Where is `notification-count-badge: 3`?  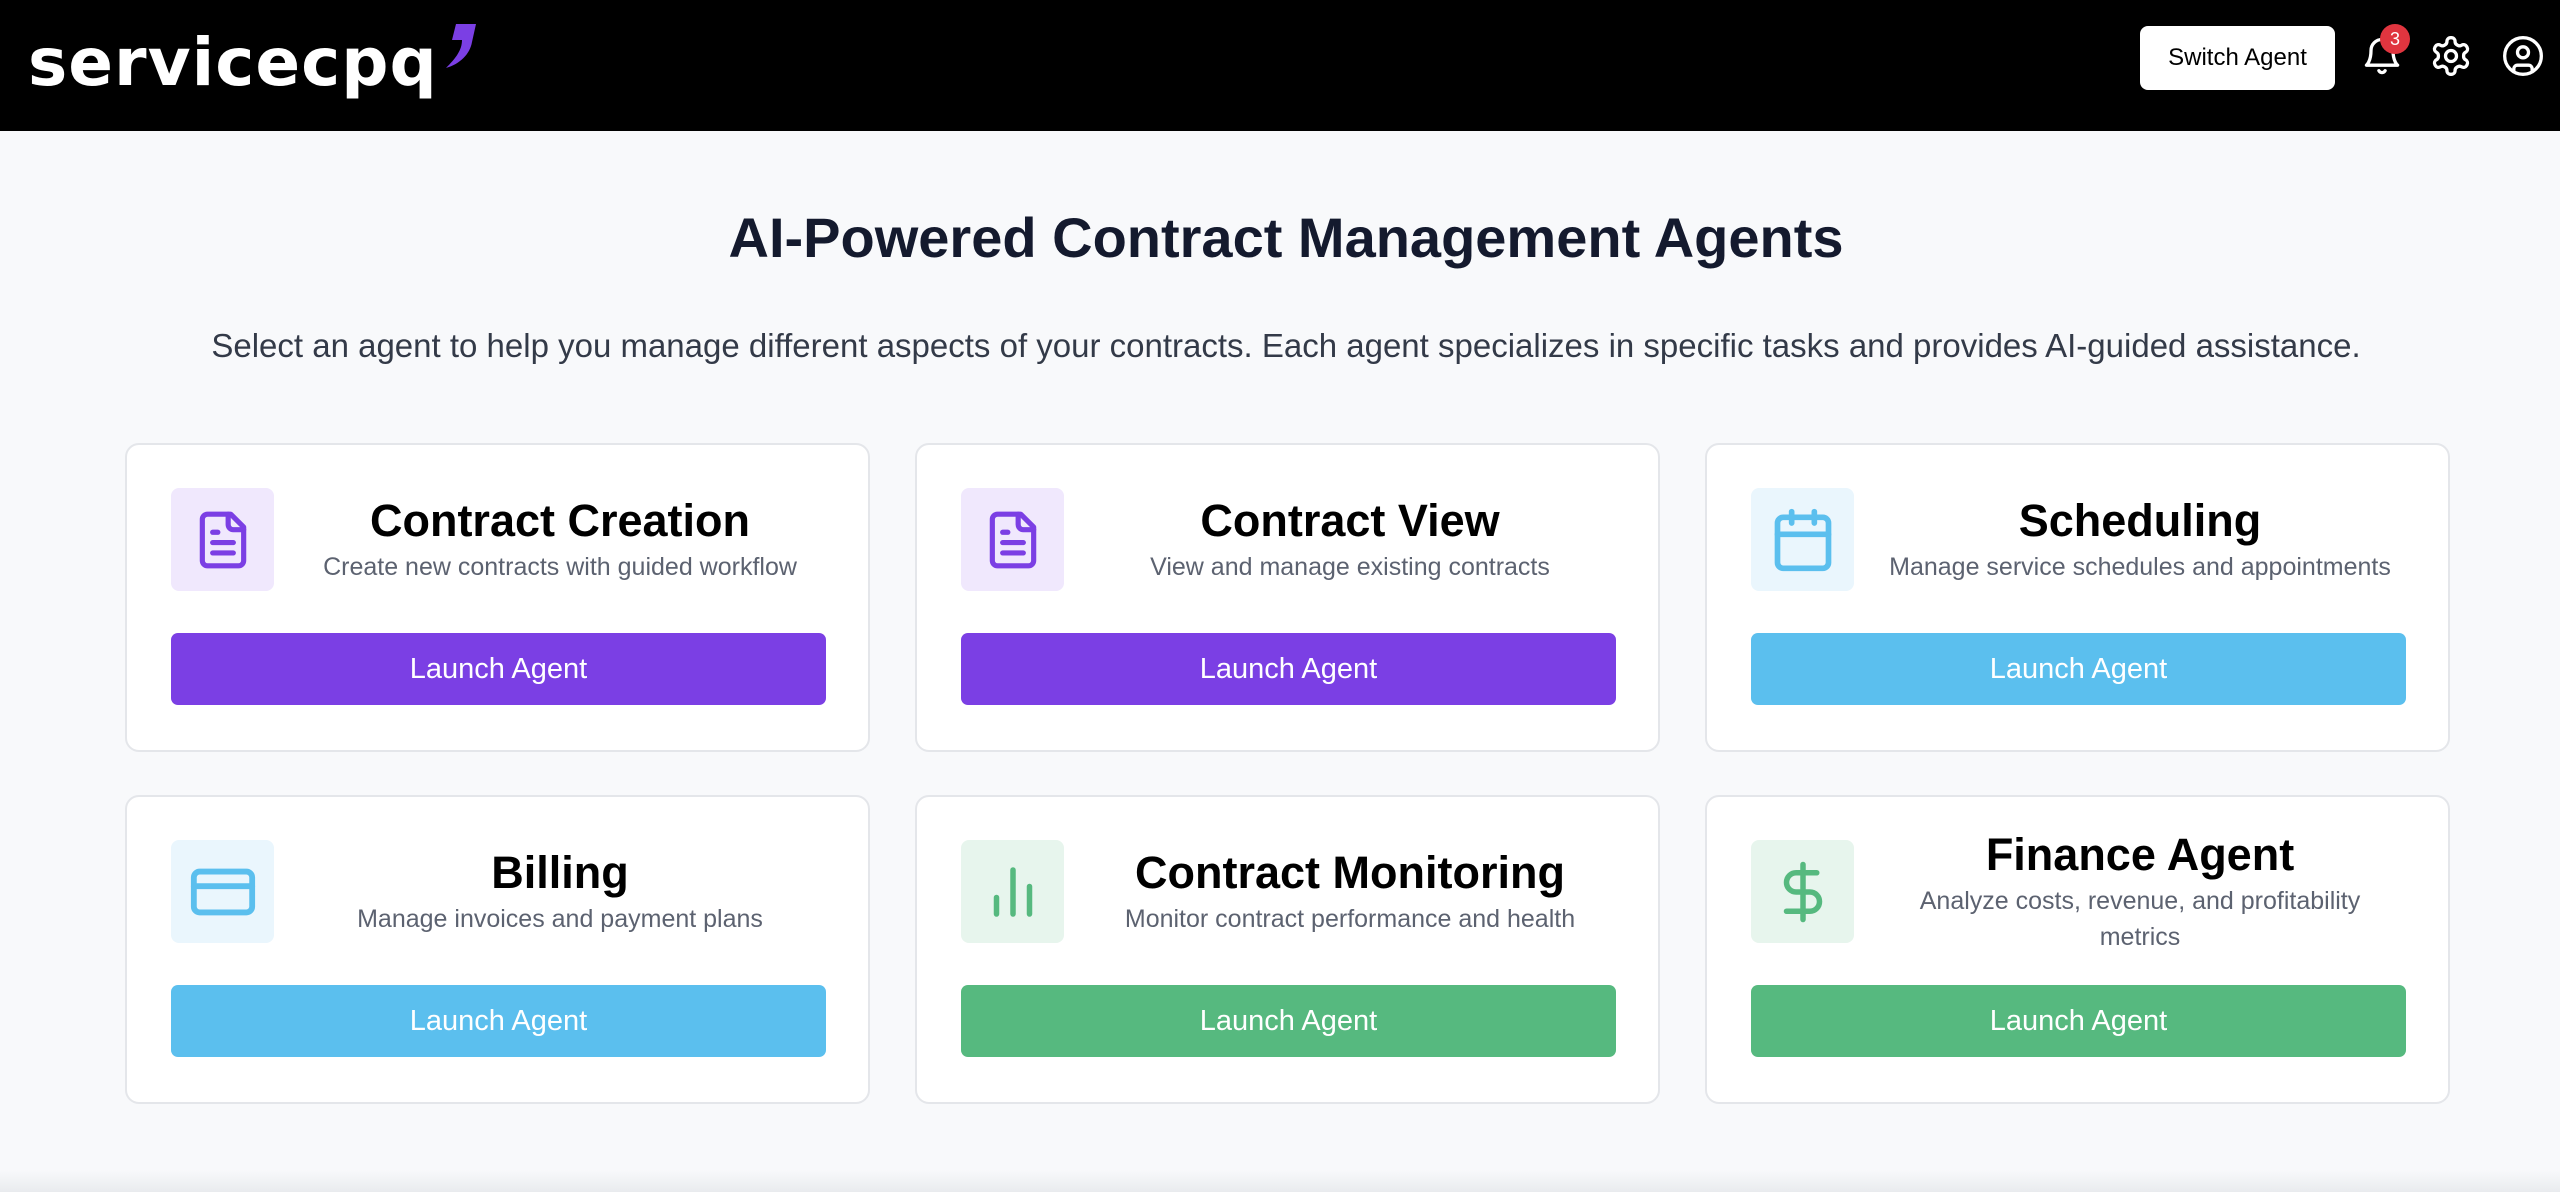
notification-count-badge: 3 is located at coordinates (2395, 39).